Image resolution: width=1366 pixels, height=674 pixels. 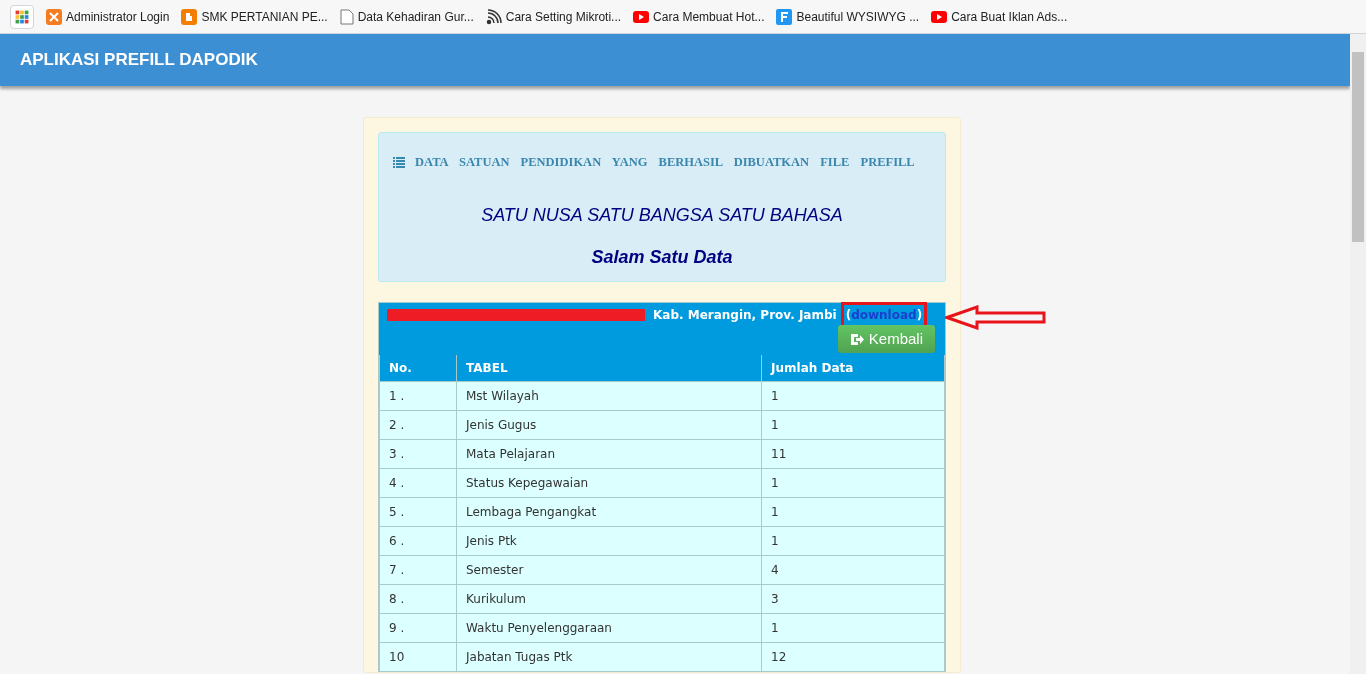 I want to click on info-heading: DATA SATUAN PENDIDIKAN YANG BERHASIL DIBUATKAN FILE PREFILL, so click(x=665, y=162).